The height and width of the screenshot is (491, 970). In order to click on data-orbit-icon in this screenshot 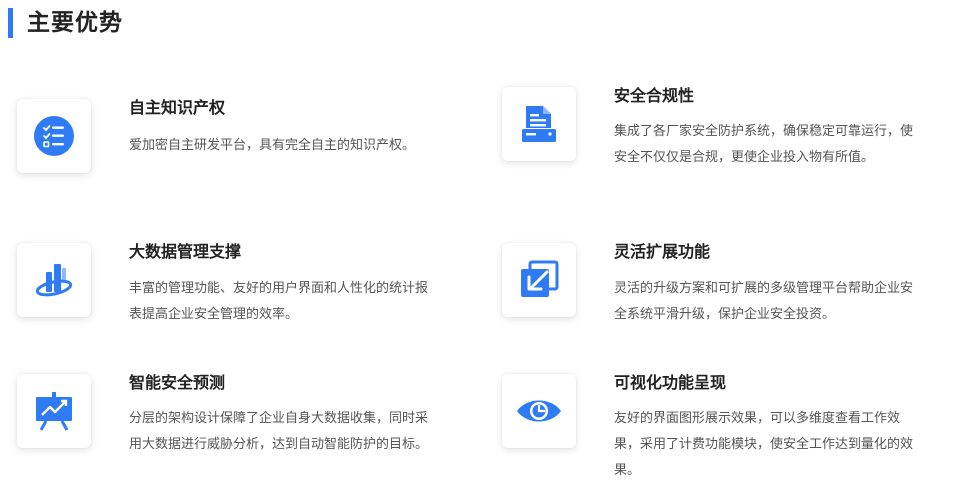, I will do `click(54, 280)`.